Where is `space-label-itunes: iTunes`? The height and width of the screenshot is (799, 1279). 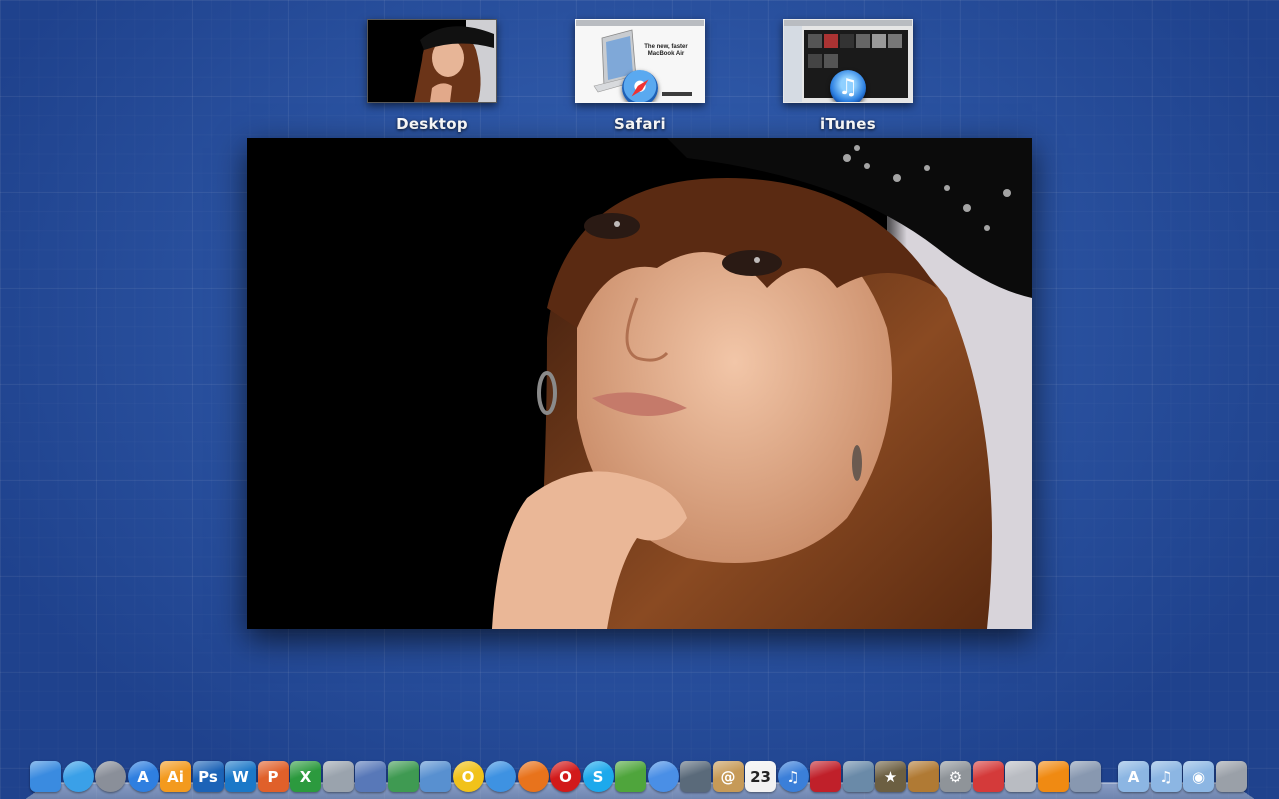
space-label-itunes: iTunes is located at coordinates (848, 124).